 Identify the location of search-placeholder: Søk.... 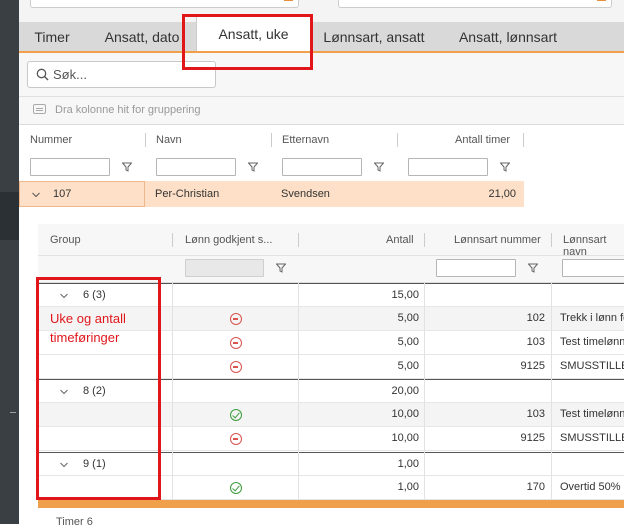
(70, 74).